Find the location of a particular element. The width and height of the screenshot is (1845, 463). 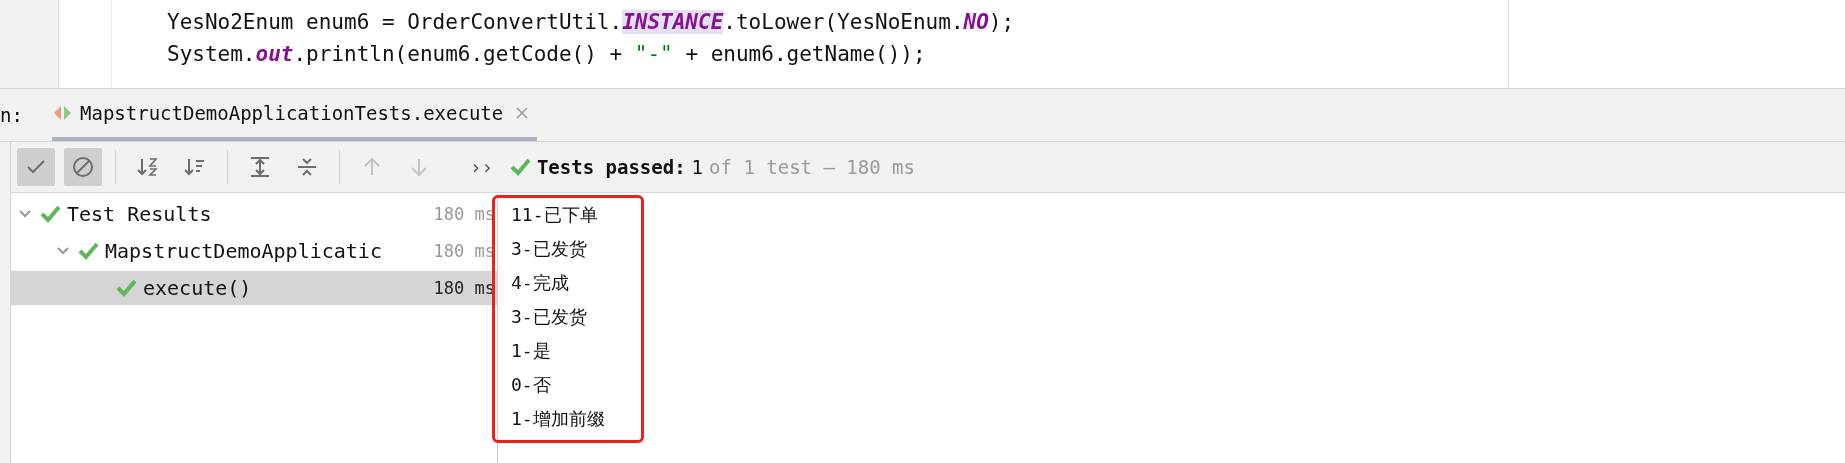

test-name: MapstructDemoApplicatic is located at coordinates (244, 251).